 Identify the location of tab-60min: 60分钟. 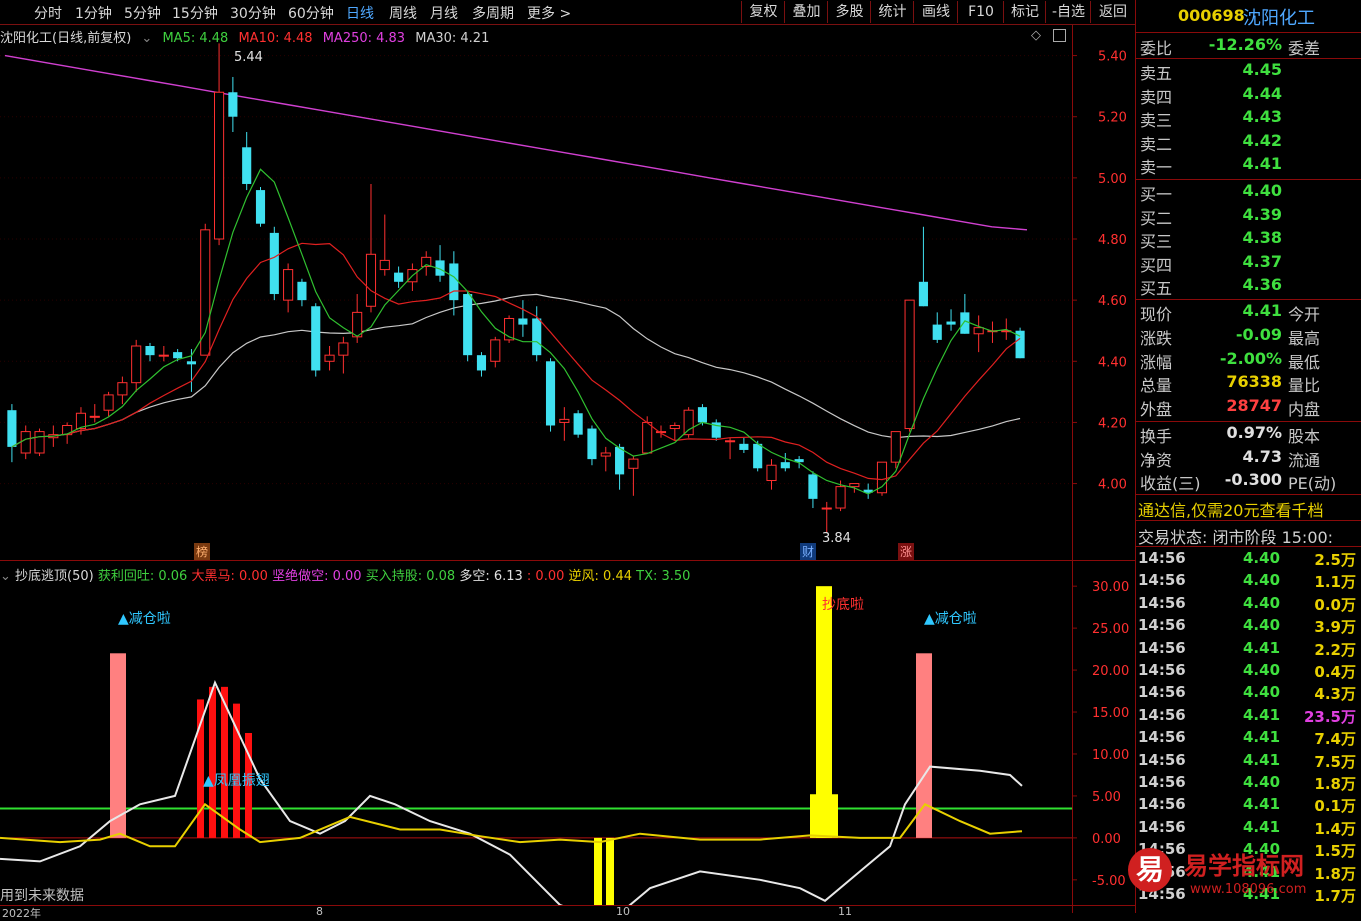
(311, 13).